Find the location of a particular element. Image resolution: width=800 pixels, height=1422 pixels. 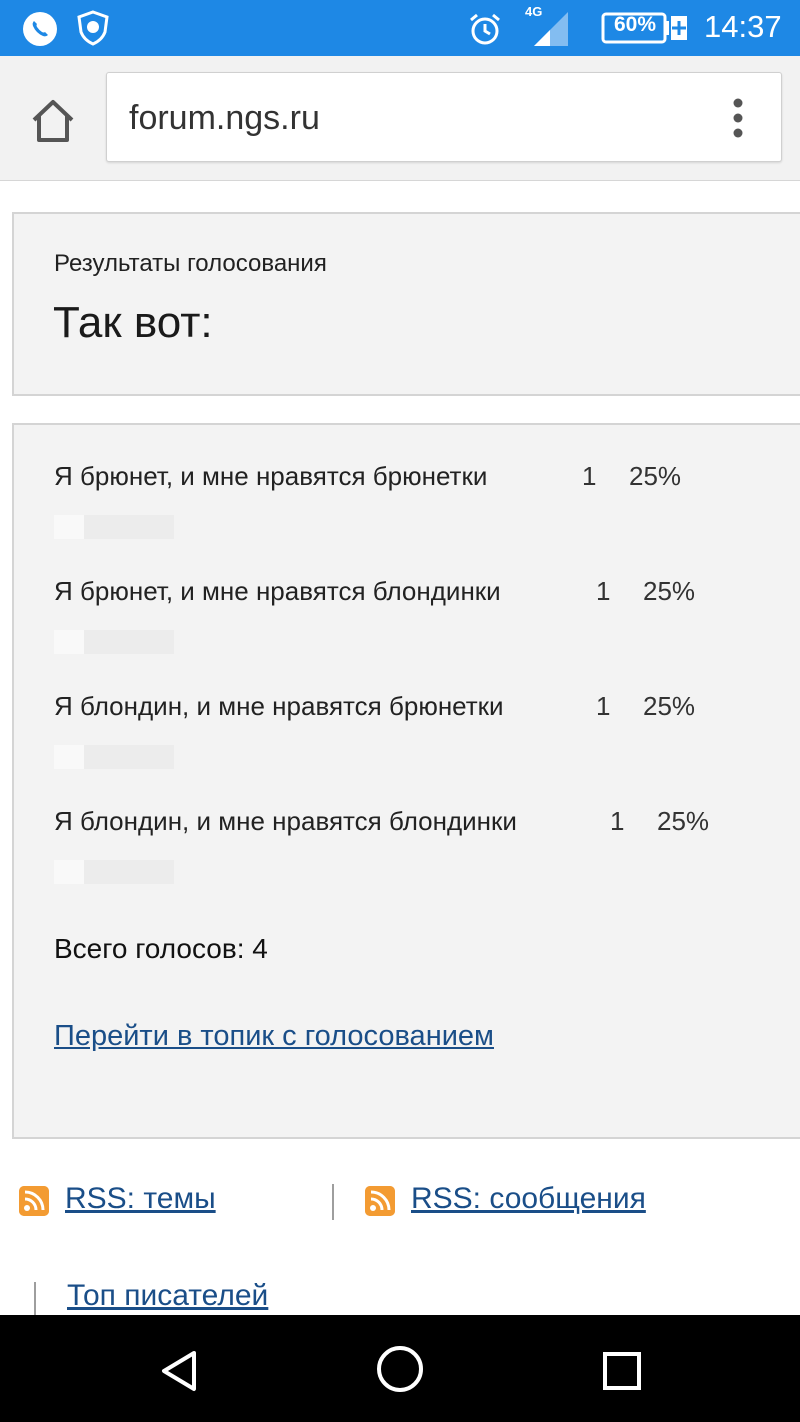

poll-results-label: Результаты голосования is located at coordinates (190, 263).